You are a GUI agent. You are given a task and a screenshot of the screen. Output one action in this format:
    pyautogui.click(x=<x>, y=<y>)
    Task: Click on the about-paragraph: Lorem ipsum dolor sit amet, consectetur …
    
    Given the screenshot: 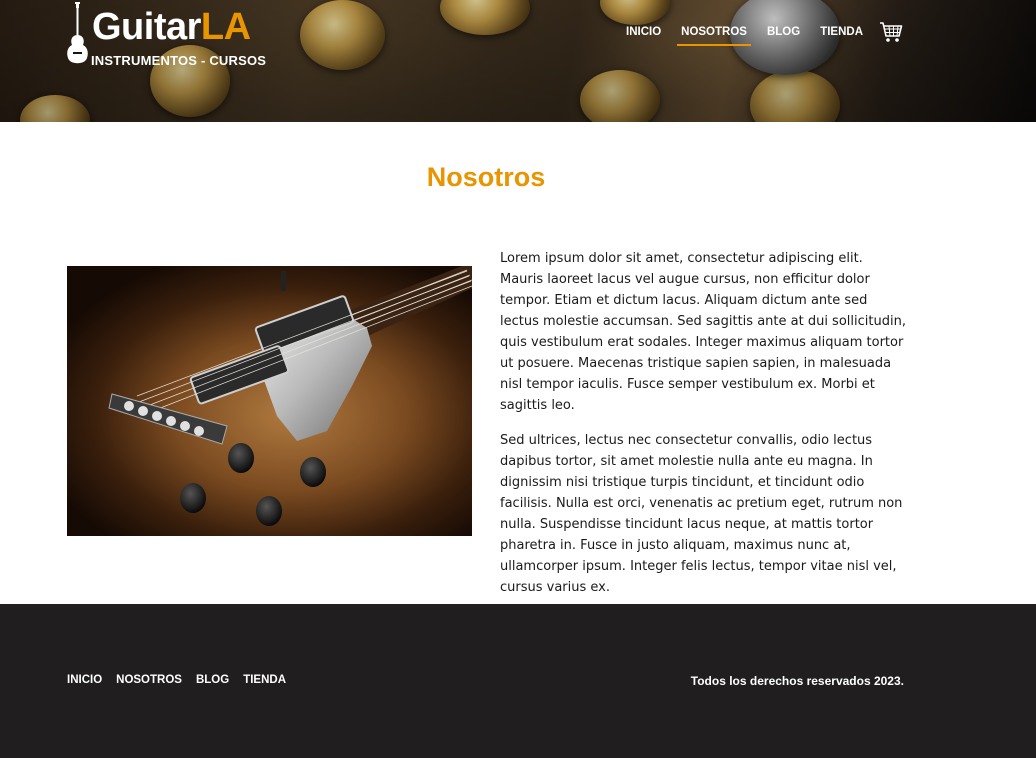 What is the action you would take?
    pyautogui.click(x=703, y=332)
    